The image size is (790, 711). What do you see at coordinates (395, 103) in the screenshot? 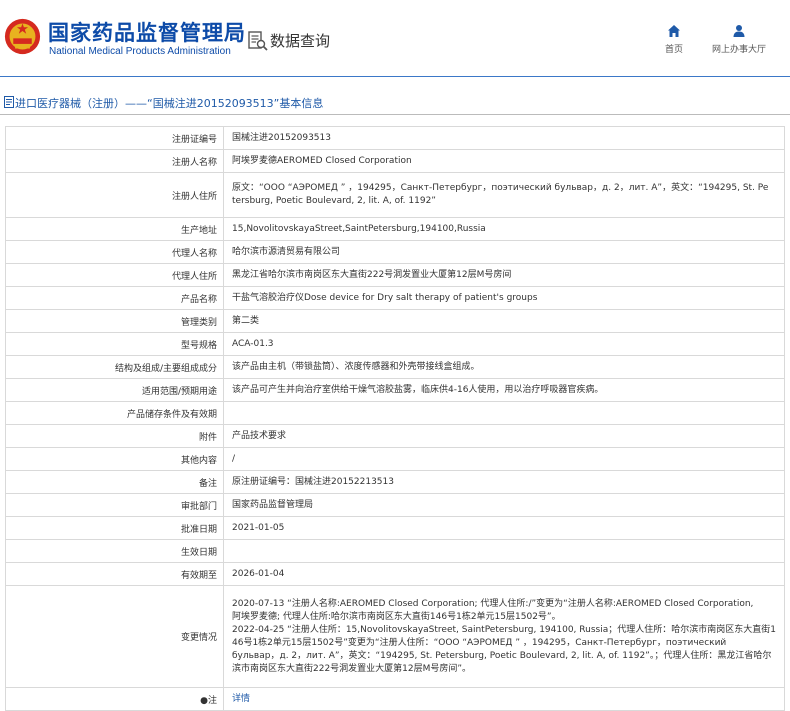
I see `breadcrumb: 进口医疗器械（注册）——“国械注进20152093513”基本信息` at bounding box center [395, 103].